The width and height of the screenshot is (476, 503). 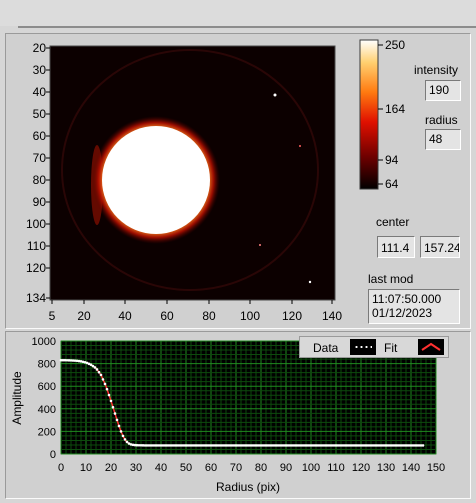 I want to click on chart-x-tick: 20, so click(x=111, y=468).